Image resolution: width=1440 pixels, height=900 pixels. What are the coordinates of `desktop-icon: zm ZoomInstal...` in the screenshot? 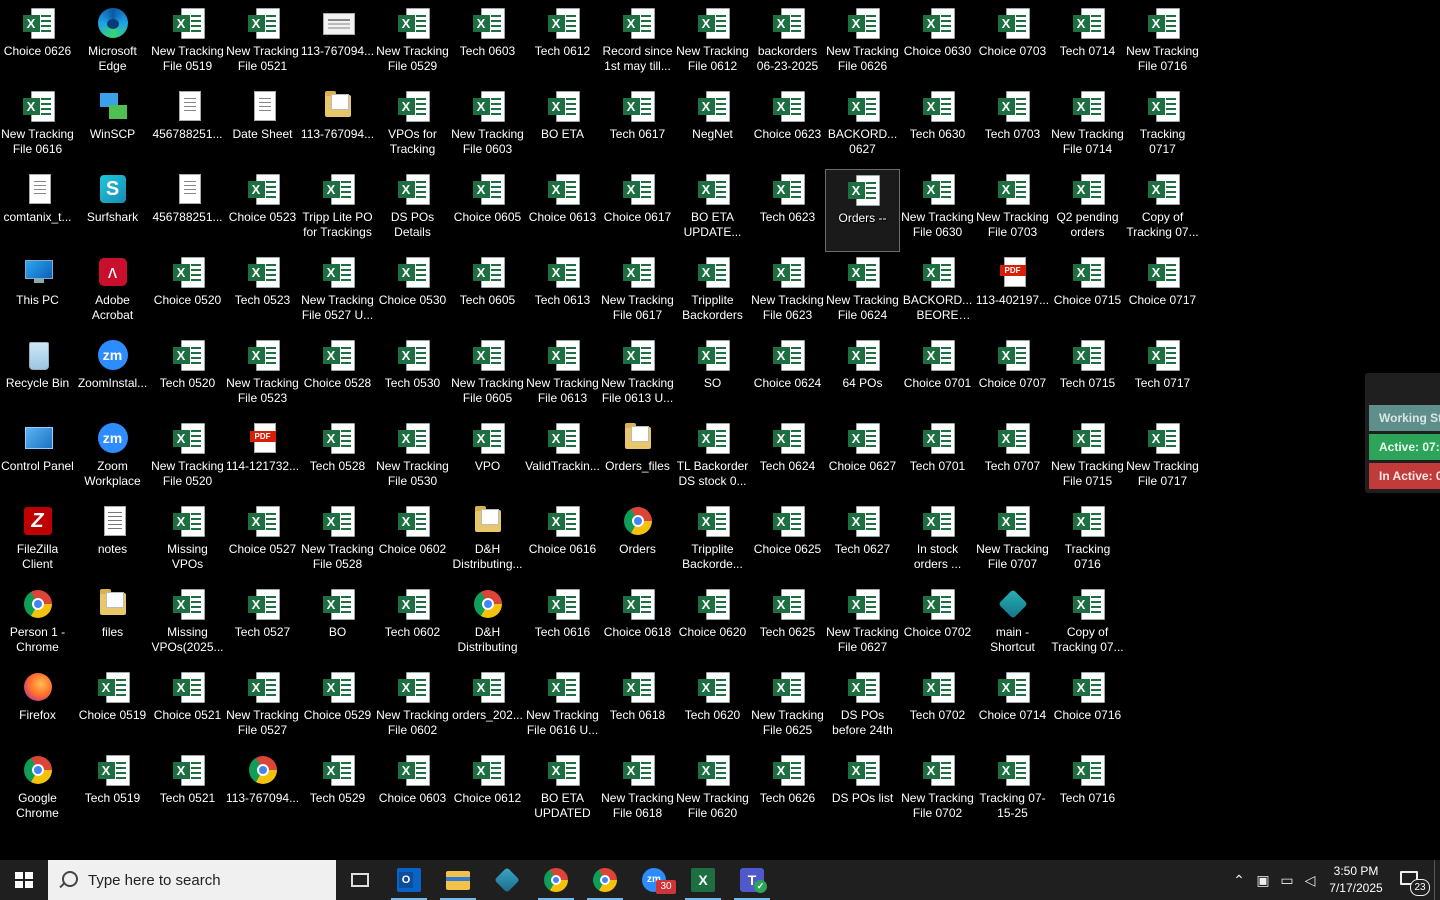 It's located at (112, 376).